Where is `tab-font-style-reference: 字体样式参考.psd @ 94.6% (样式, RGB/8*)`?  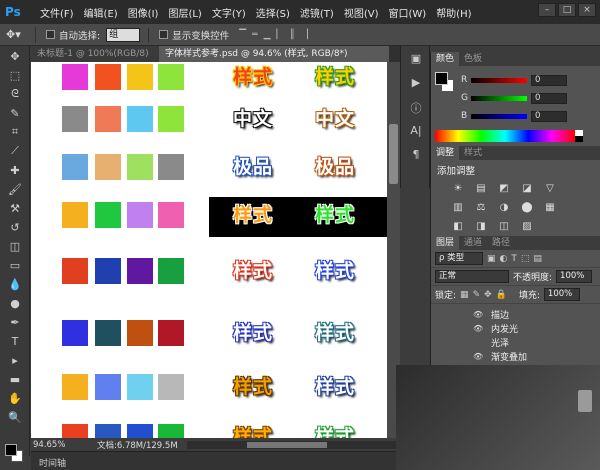
tab-font-style-reference: 字体样式参考.psd @ 94.6% (样式, RGB/8*) is located at coordinates (274, 54).